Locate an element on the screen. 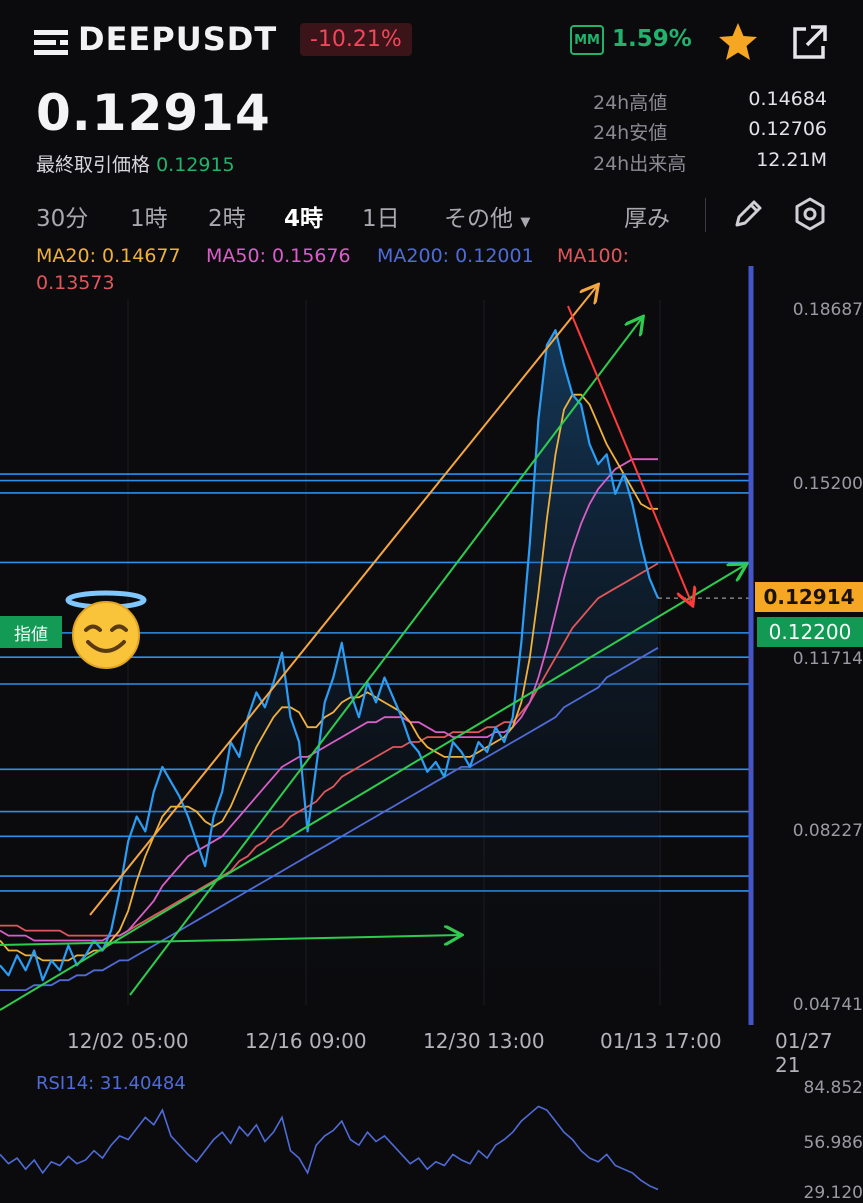  stat-low-label: 24h安値 is located at coordinates (630, 133).